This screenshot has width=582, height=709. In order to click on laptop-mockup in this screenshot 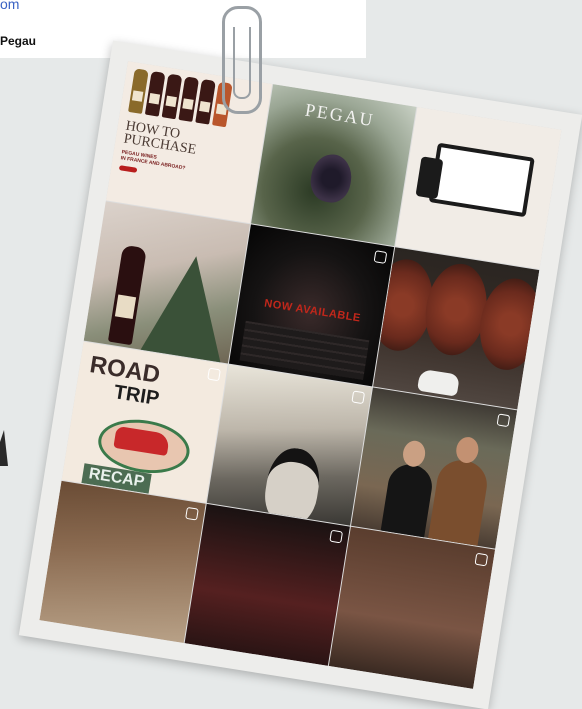, I will do `click(482, 180)`.